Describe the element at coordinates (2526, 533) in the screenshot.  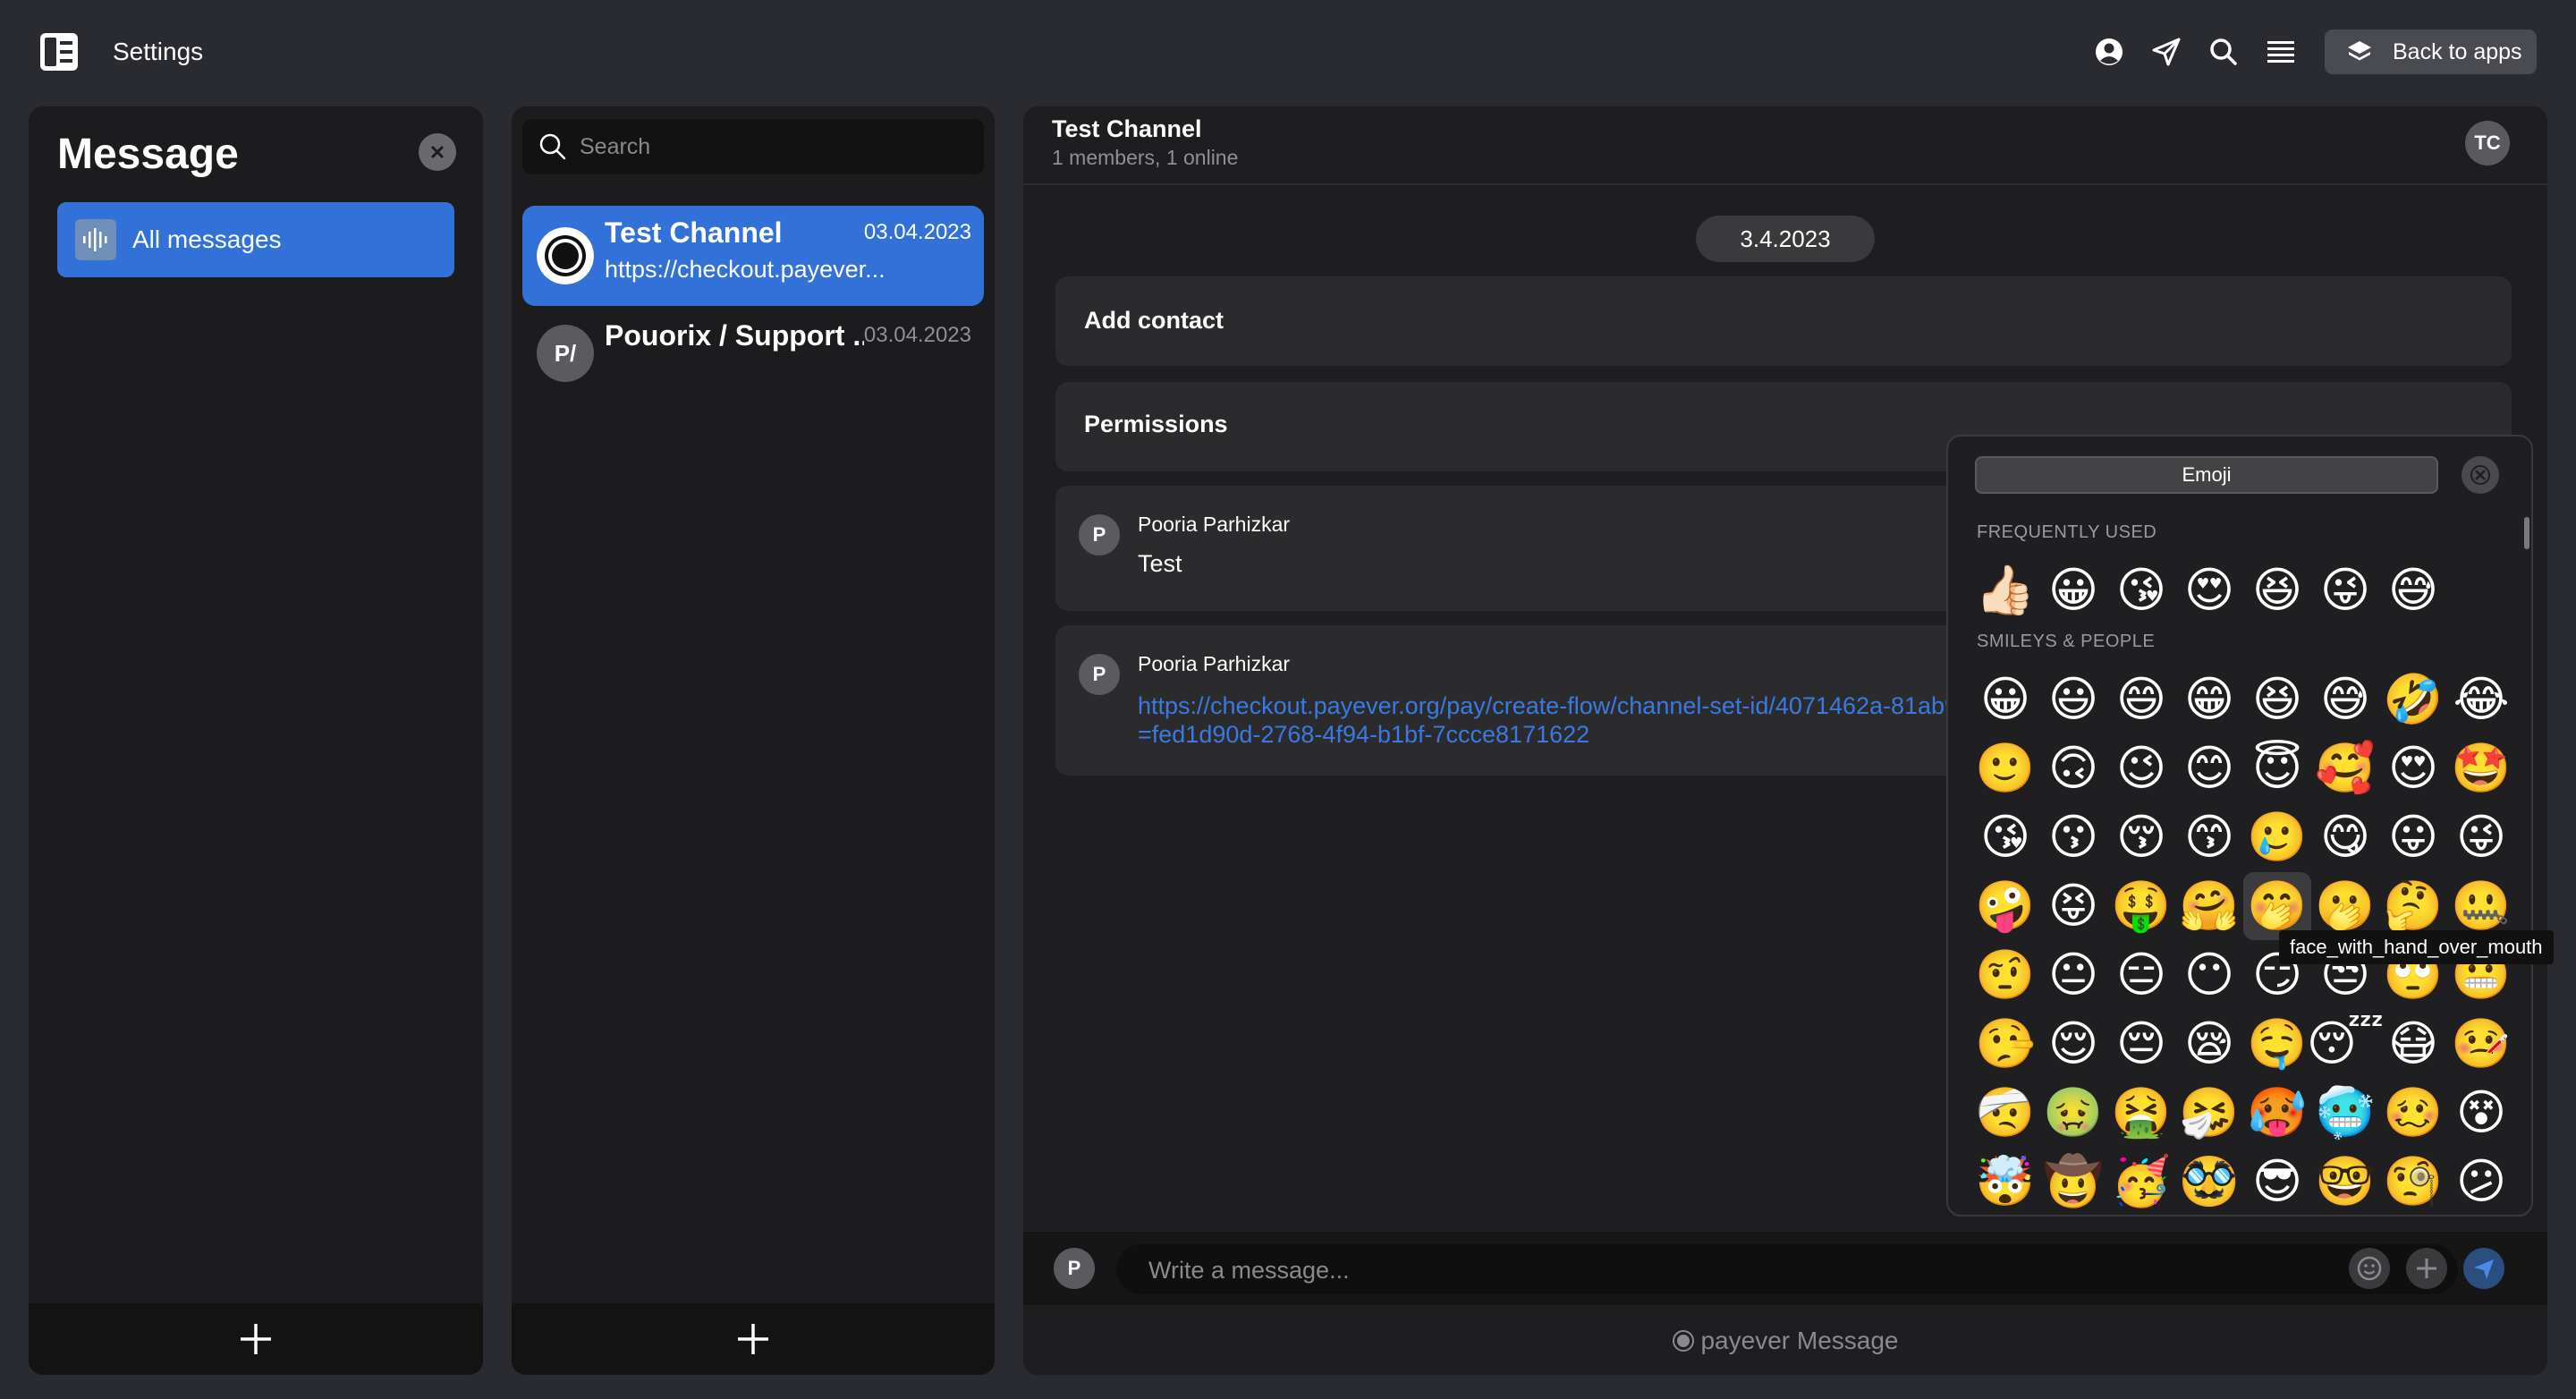
I see `emoji-scrollbar` at that location.